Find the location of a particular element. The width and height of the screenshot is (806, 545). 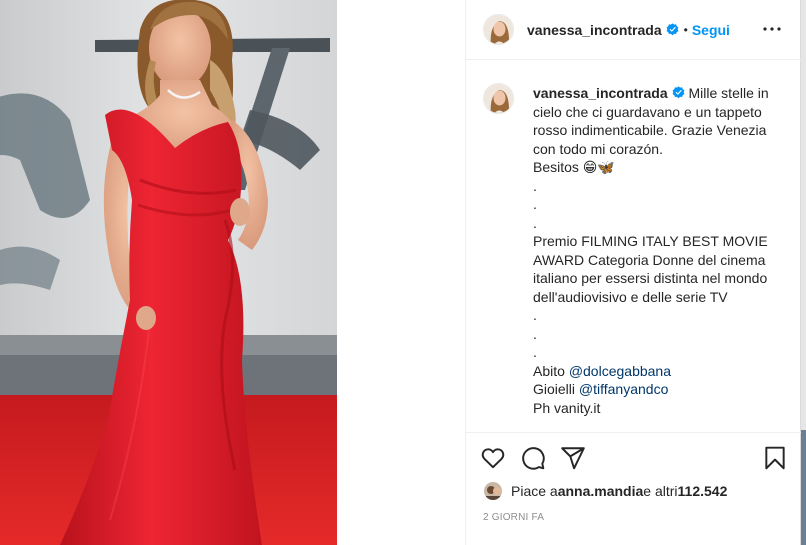

follow-button: Segui is located at coordinates (711, 30).